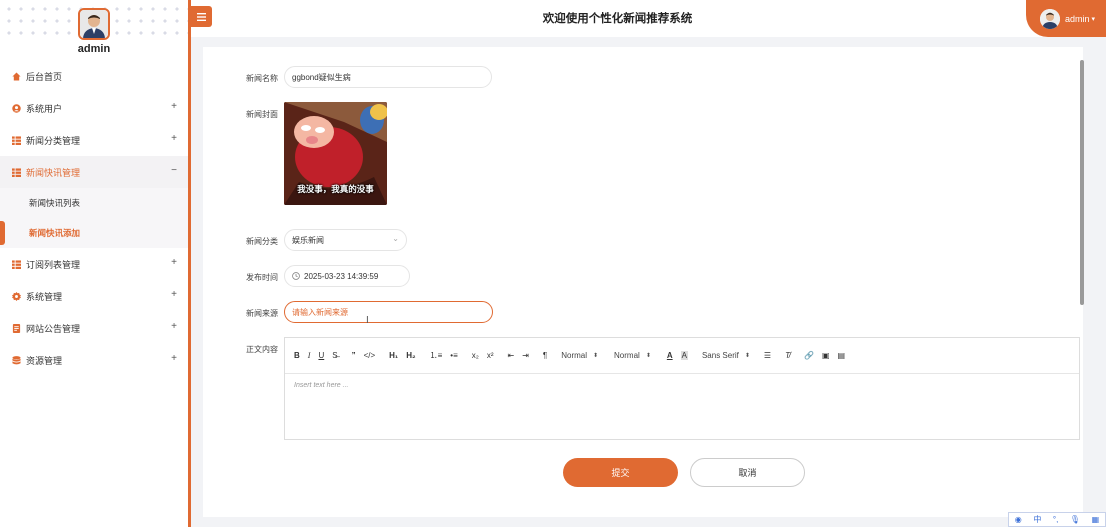 This screenshot has height=527, width=1106. Describe the element at coordinates (44, 108) in the screenshot. I see `sidebar-item-label: 系统用户` at that location.